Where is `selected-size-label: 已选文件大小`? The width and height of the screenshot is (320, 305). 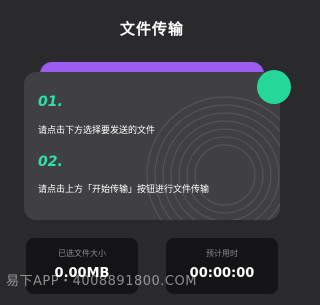
selected-size-label: 已选文件大小 is located at coordinates (82, 253).